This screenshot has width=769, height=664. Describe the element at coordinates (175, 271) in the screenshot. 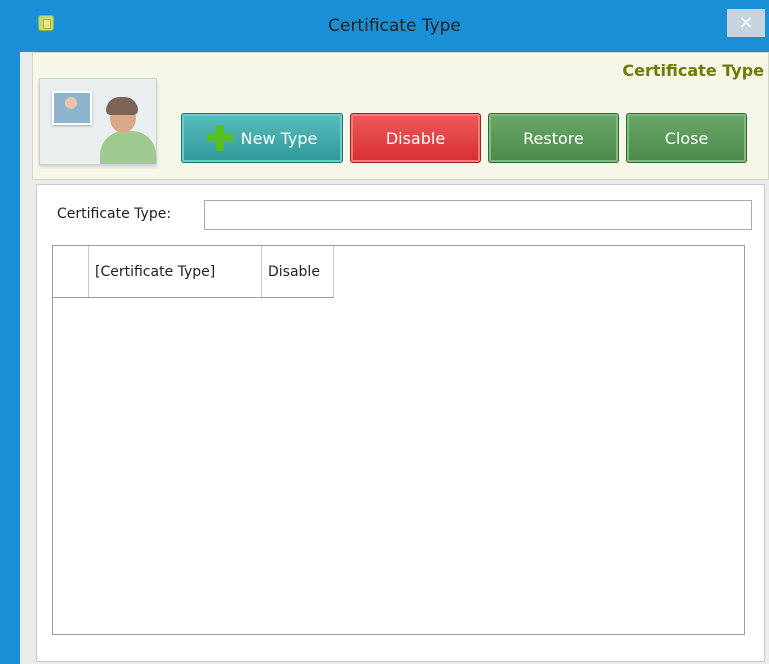

I see `column-header-certificate-type: [Certificate Type]` at that location.